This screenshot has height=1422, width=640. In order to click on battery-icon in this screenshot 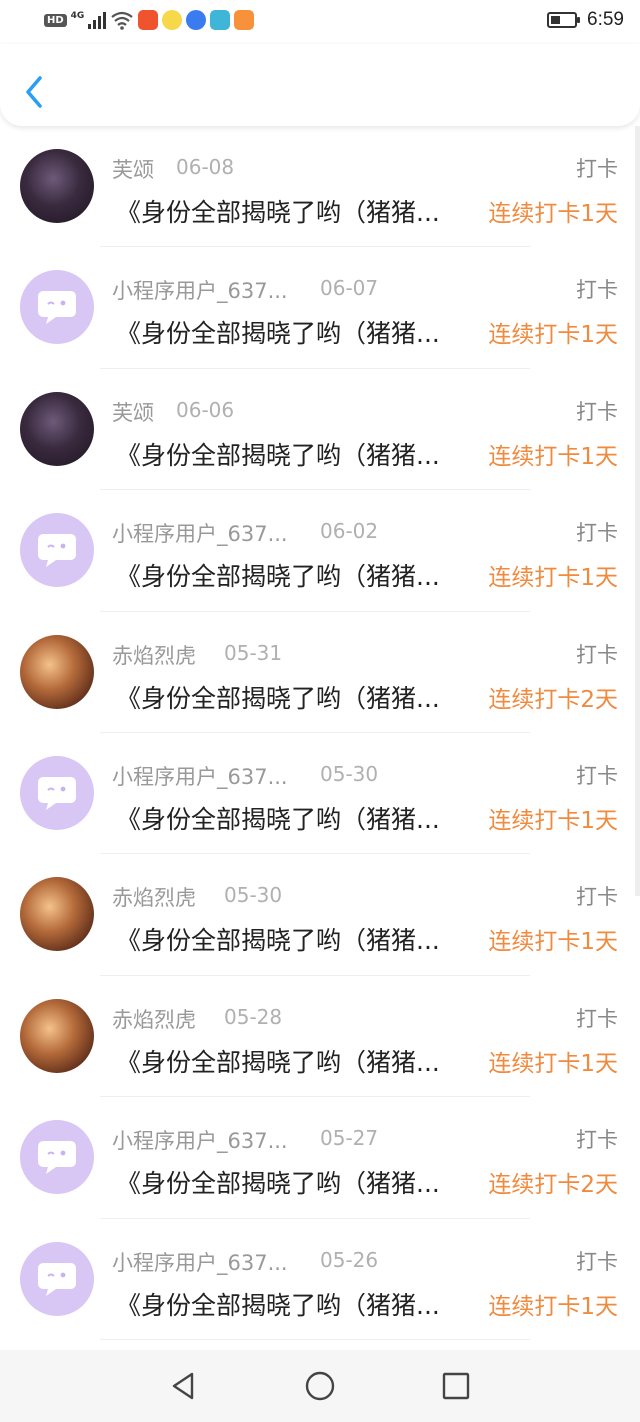, I will do `click(564, 20)`.